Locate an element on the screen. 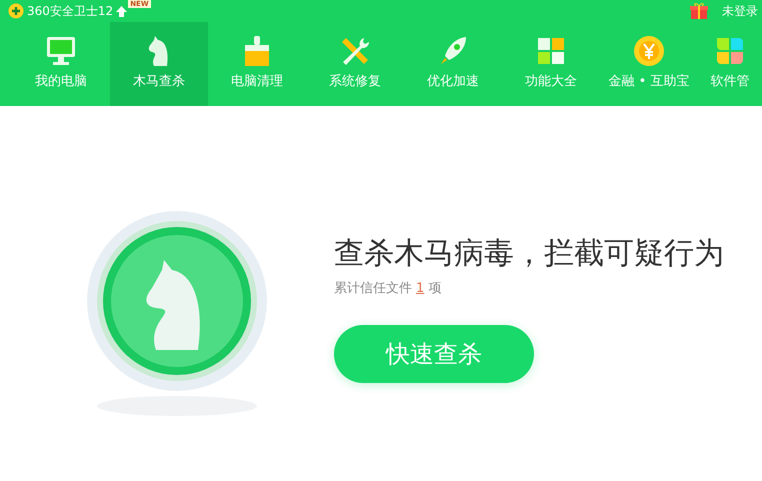 The height and width of the screenshot is (481, 762). nav-tab: 优化加速 is located at coordinates (453, 64).